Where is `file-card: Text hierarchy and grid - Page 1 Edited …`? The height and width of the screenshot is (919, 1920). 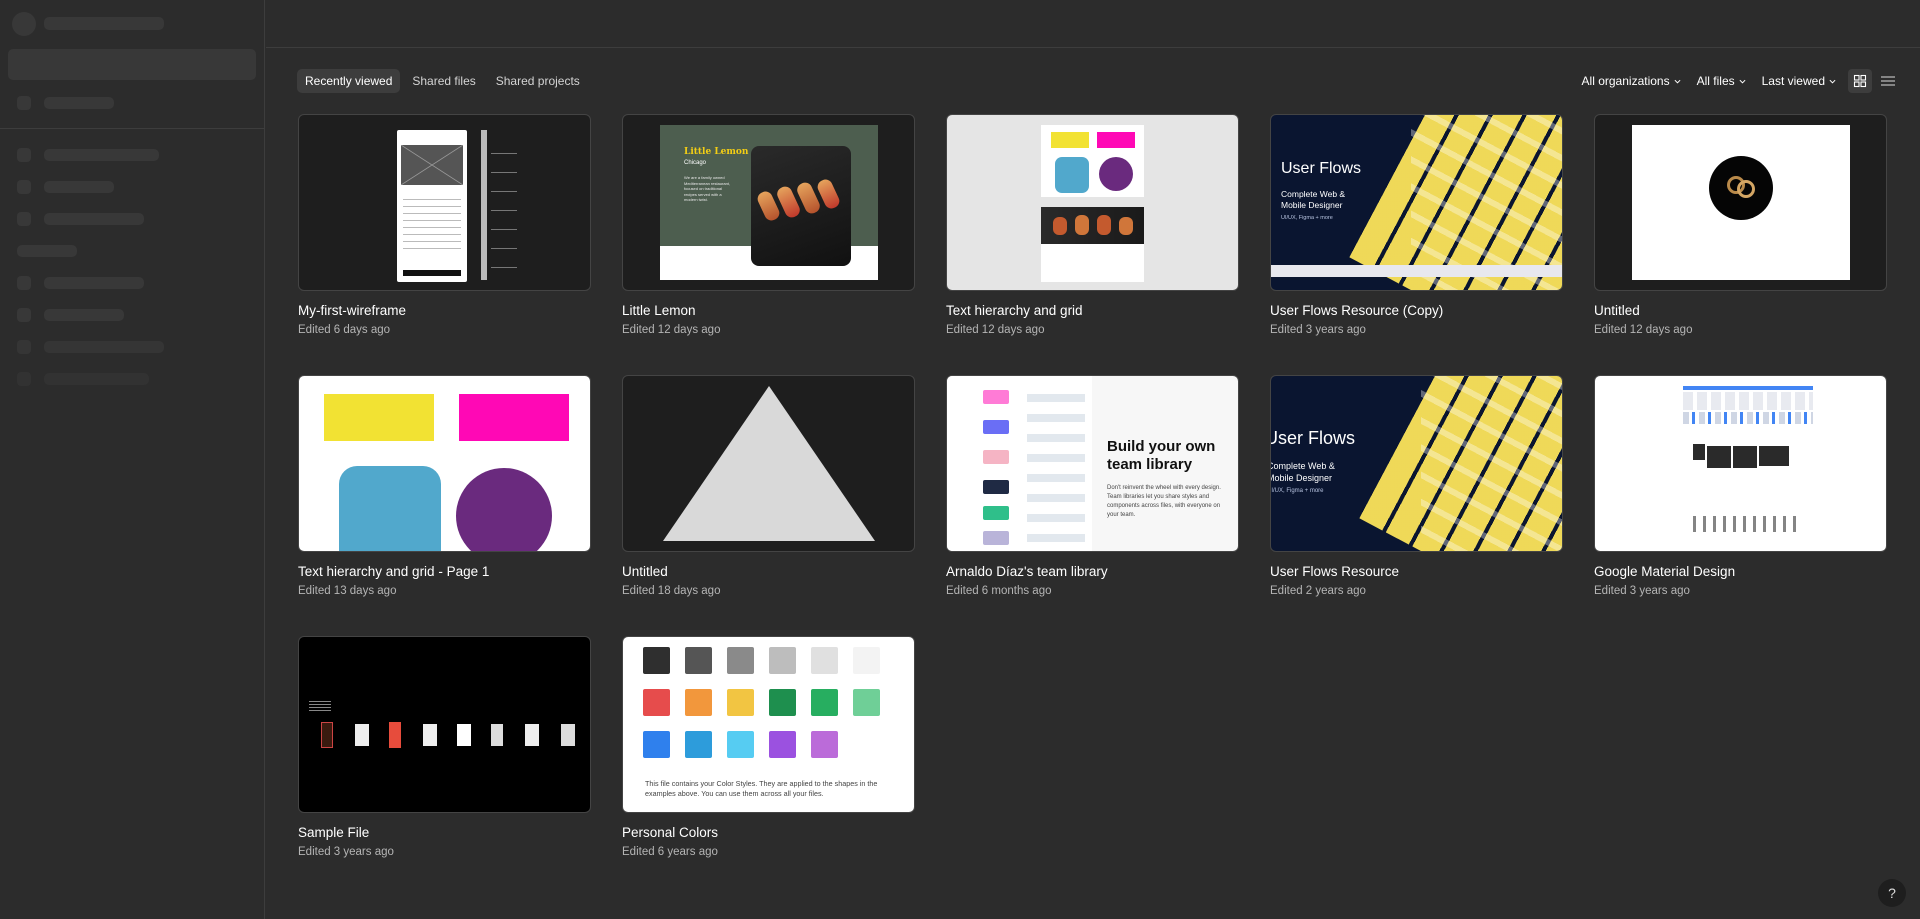 file-card: Text hierarchy and grid - Page 1 Edited … is located at coordinates (444, 486).